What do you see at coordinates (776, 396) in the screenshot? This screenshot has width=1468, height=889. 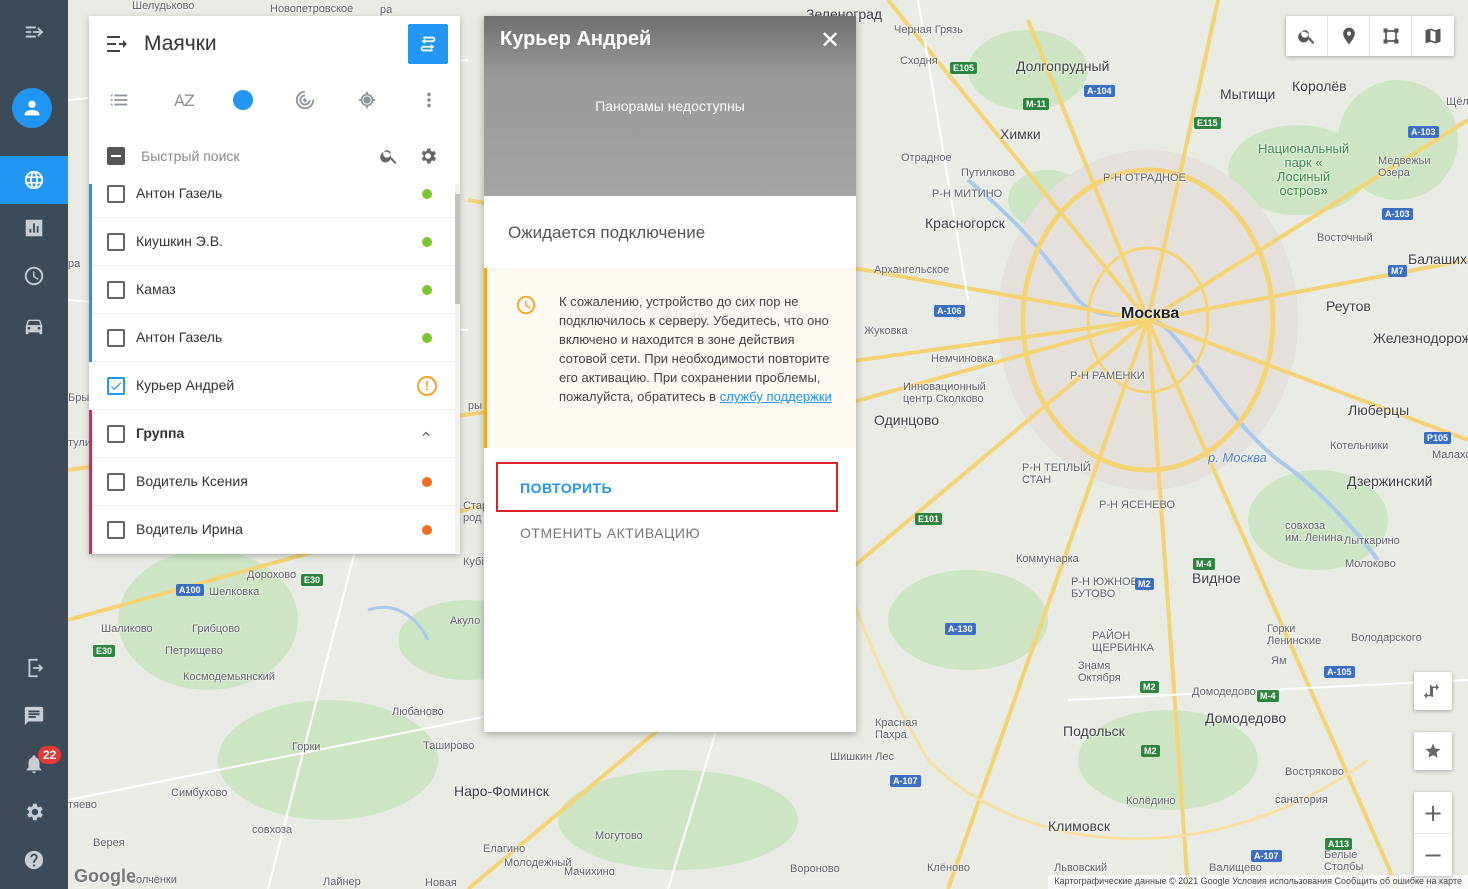 I see `support-link: службу поддержки` at bounding box center [776, 396].